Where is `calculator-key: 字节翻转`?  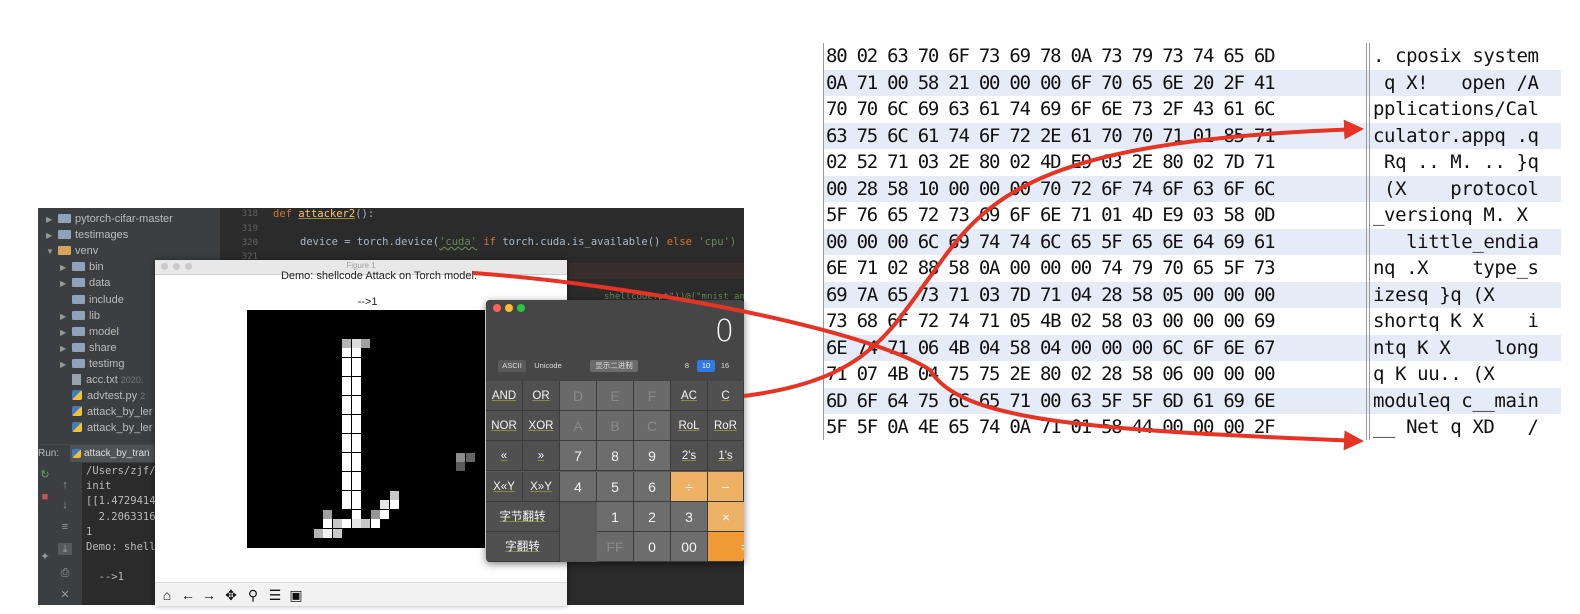
calculator-key: 字节翻转 is located at coordinates (523, 516).